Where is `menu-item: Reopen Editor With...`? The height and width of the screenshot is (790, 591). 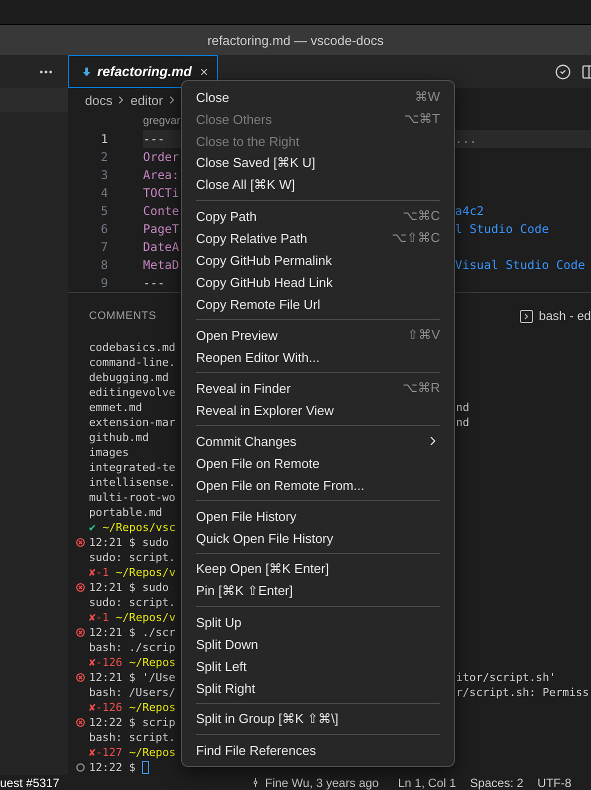 menu-item: Reopen Editor With... is located at coordinates (318, 357).